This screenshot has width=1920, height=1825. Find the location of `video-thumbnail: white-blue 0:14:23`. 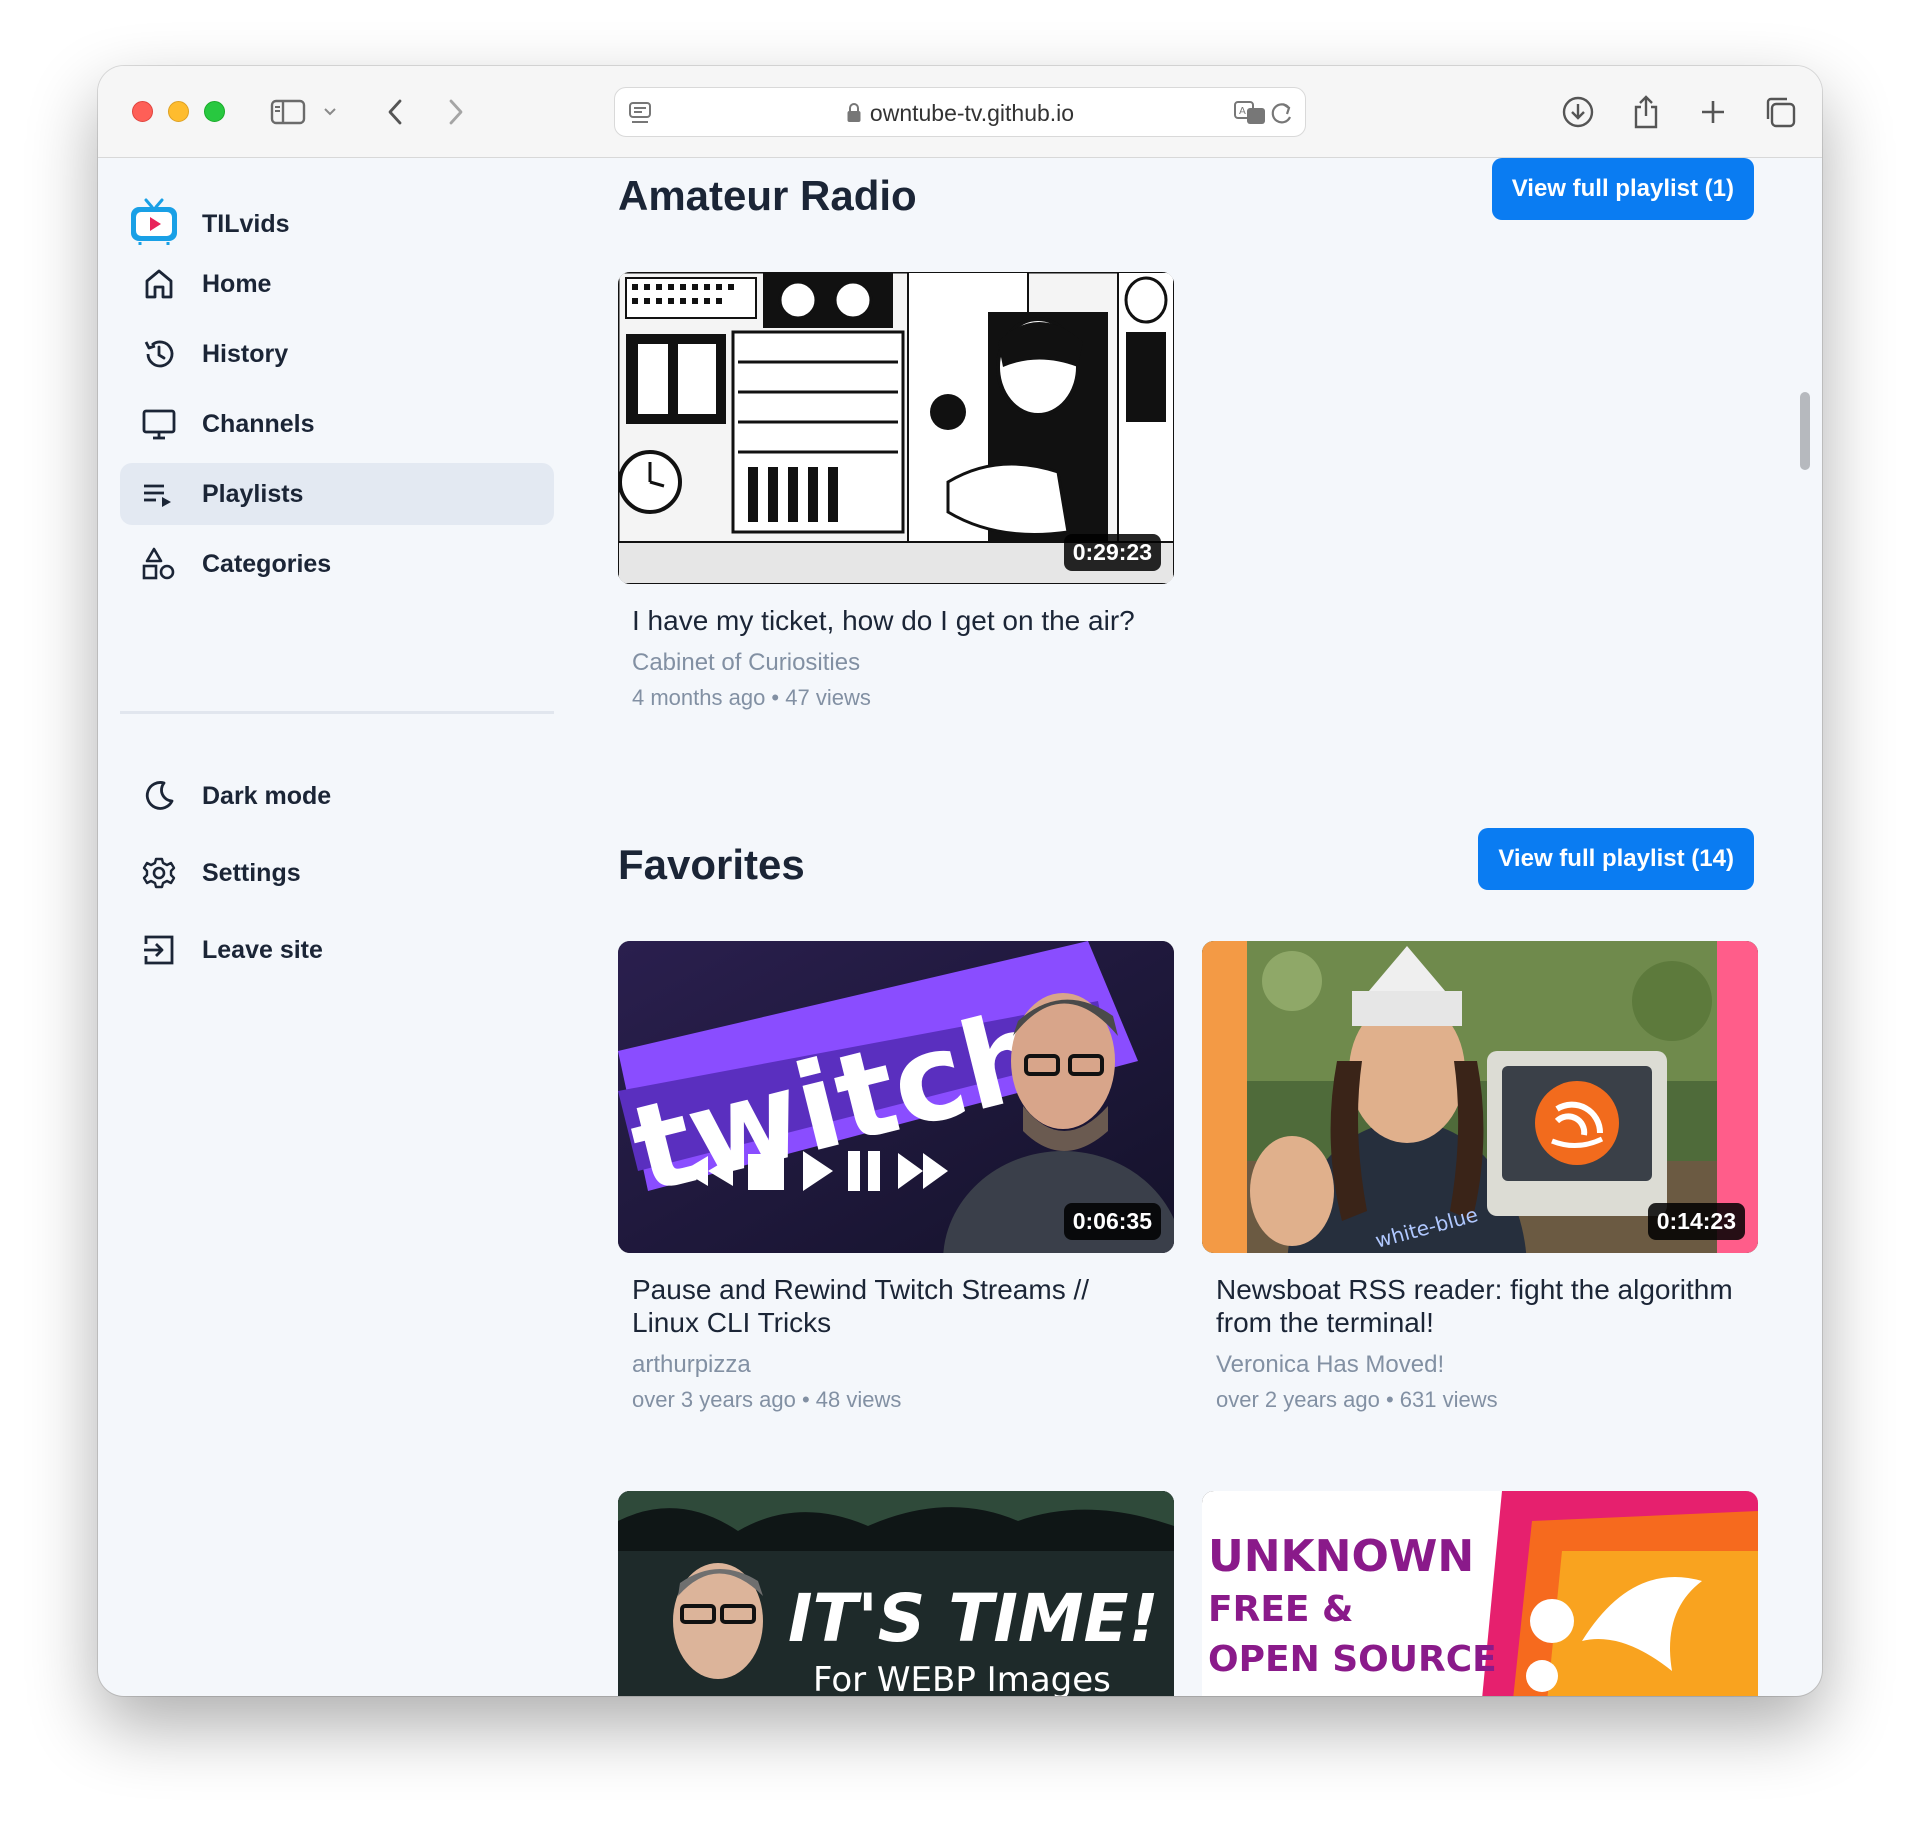

video-thumbnail: white-blue 0:14:23 is located at coordinates (1480, 1097).